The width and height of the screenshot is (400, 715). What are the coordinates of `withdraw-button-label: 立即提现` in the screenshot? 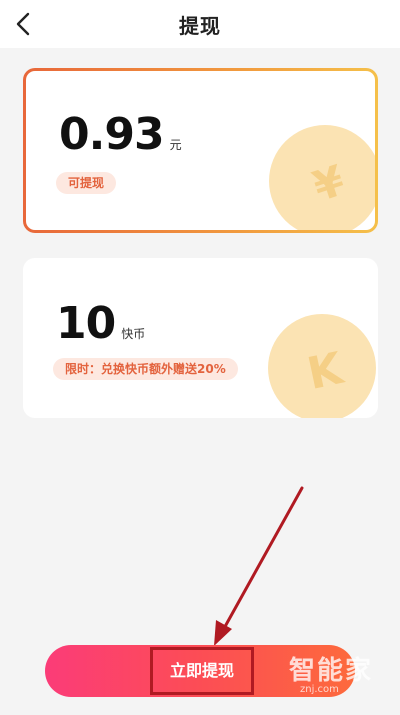 It's located at (202, 671).